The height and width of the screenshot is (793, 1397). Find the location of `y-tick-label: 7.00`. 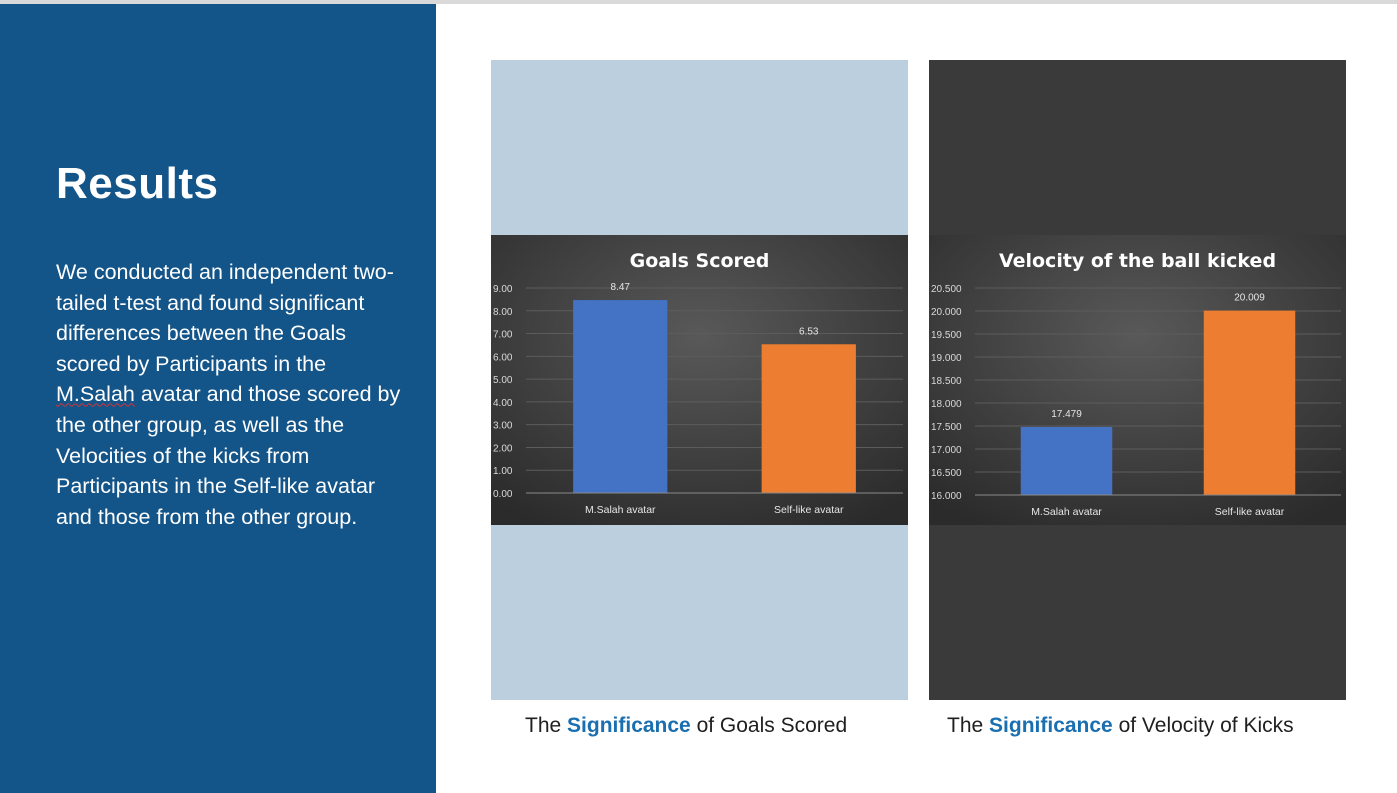

y-tick-label: 7.00 is located at coordinates (503, 335).